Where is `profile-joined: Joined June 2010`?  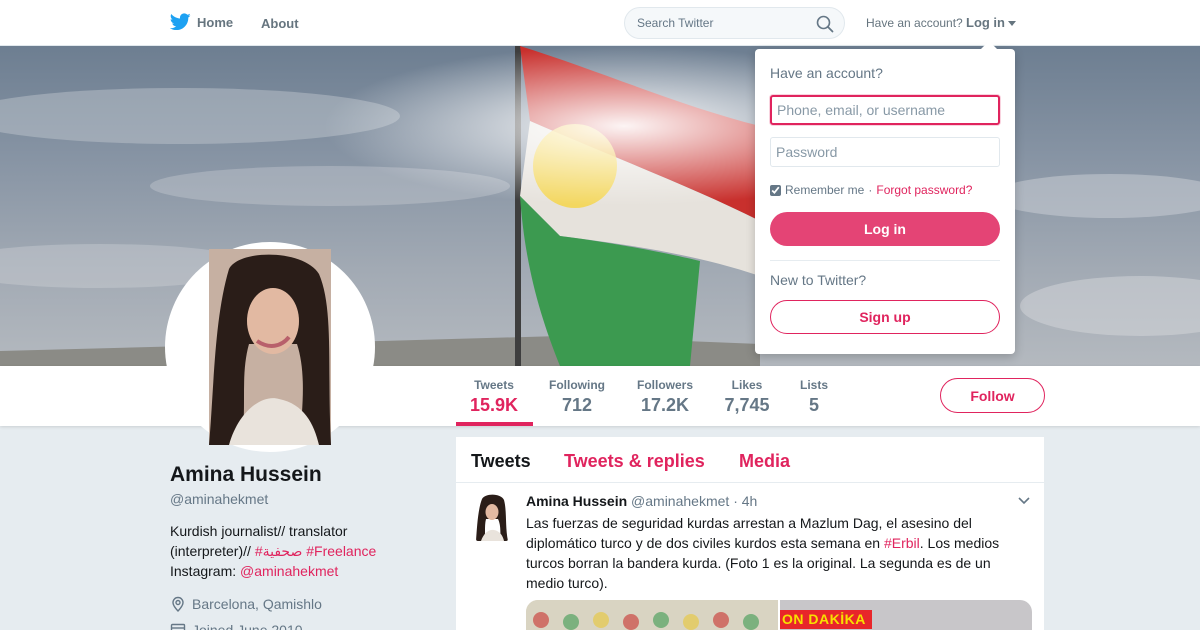
profile-joined: Joined June 2010 is located at coordinates (236, 626).